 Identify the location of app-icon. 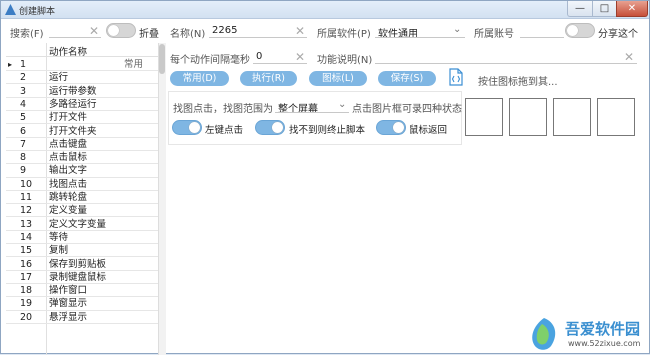
(10, 9).